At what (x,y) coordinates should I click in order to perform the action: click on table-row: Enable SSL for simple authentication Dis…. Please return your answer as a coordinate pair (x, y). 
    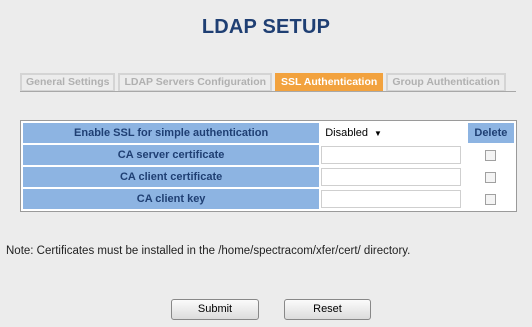
    Looking at the image, I should click on (268, 133).